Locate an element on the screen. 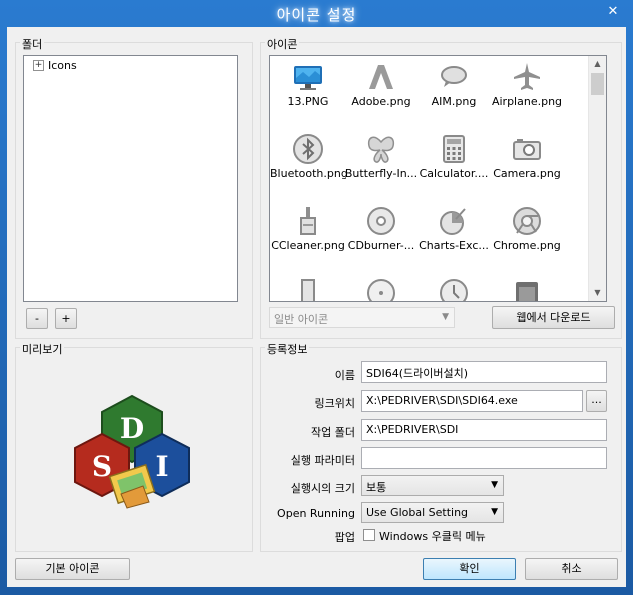 This screenshot has height=595, width=633. icon-label: CCleaner.png is located at coordinates (308, 245).